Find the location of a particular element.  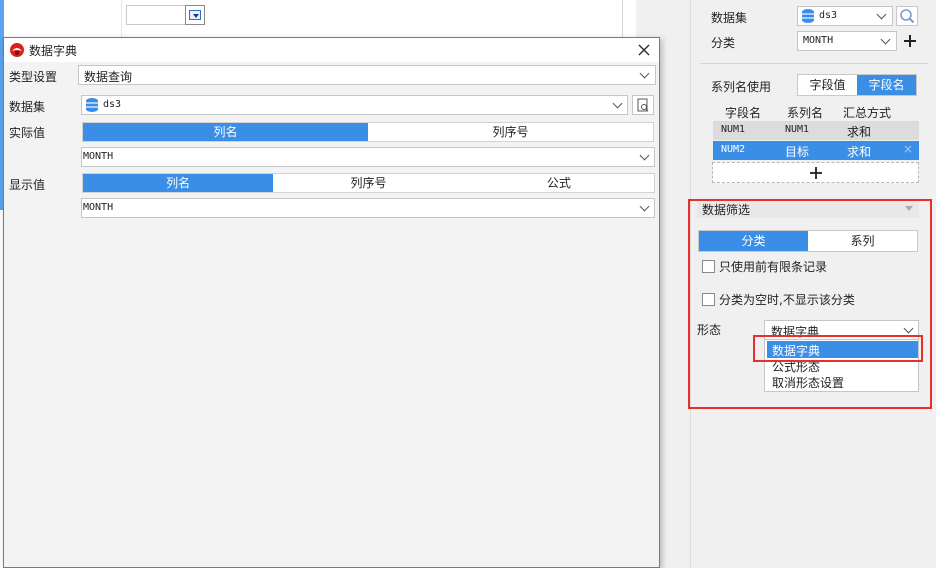

dataset-label: 数据集 is located at coordinates (729, 18).